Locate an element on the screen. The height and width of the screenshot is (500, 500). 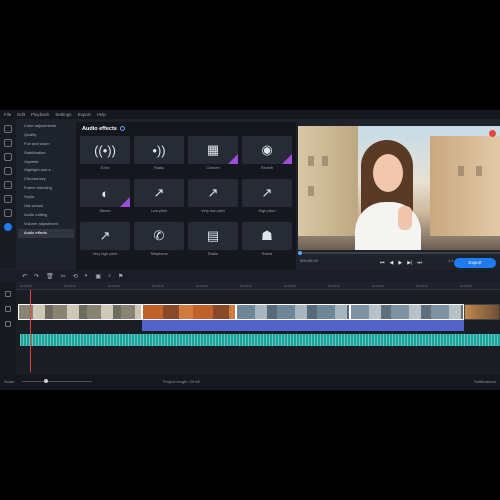
audio-track-icon is located at coordinates (8, 324).